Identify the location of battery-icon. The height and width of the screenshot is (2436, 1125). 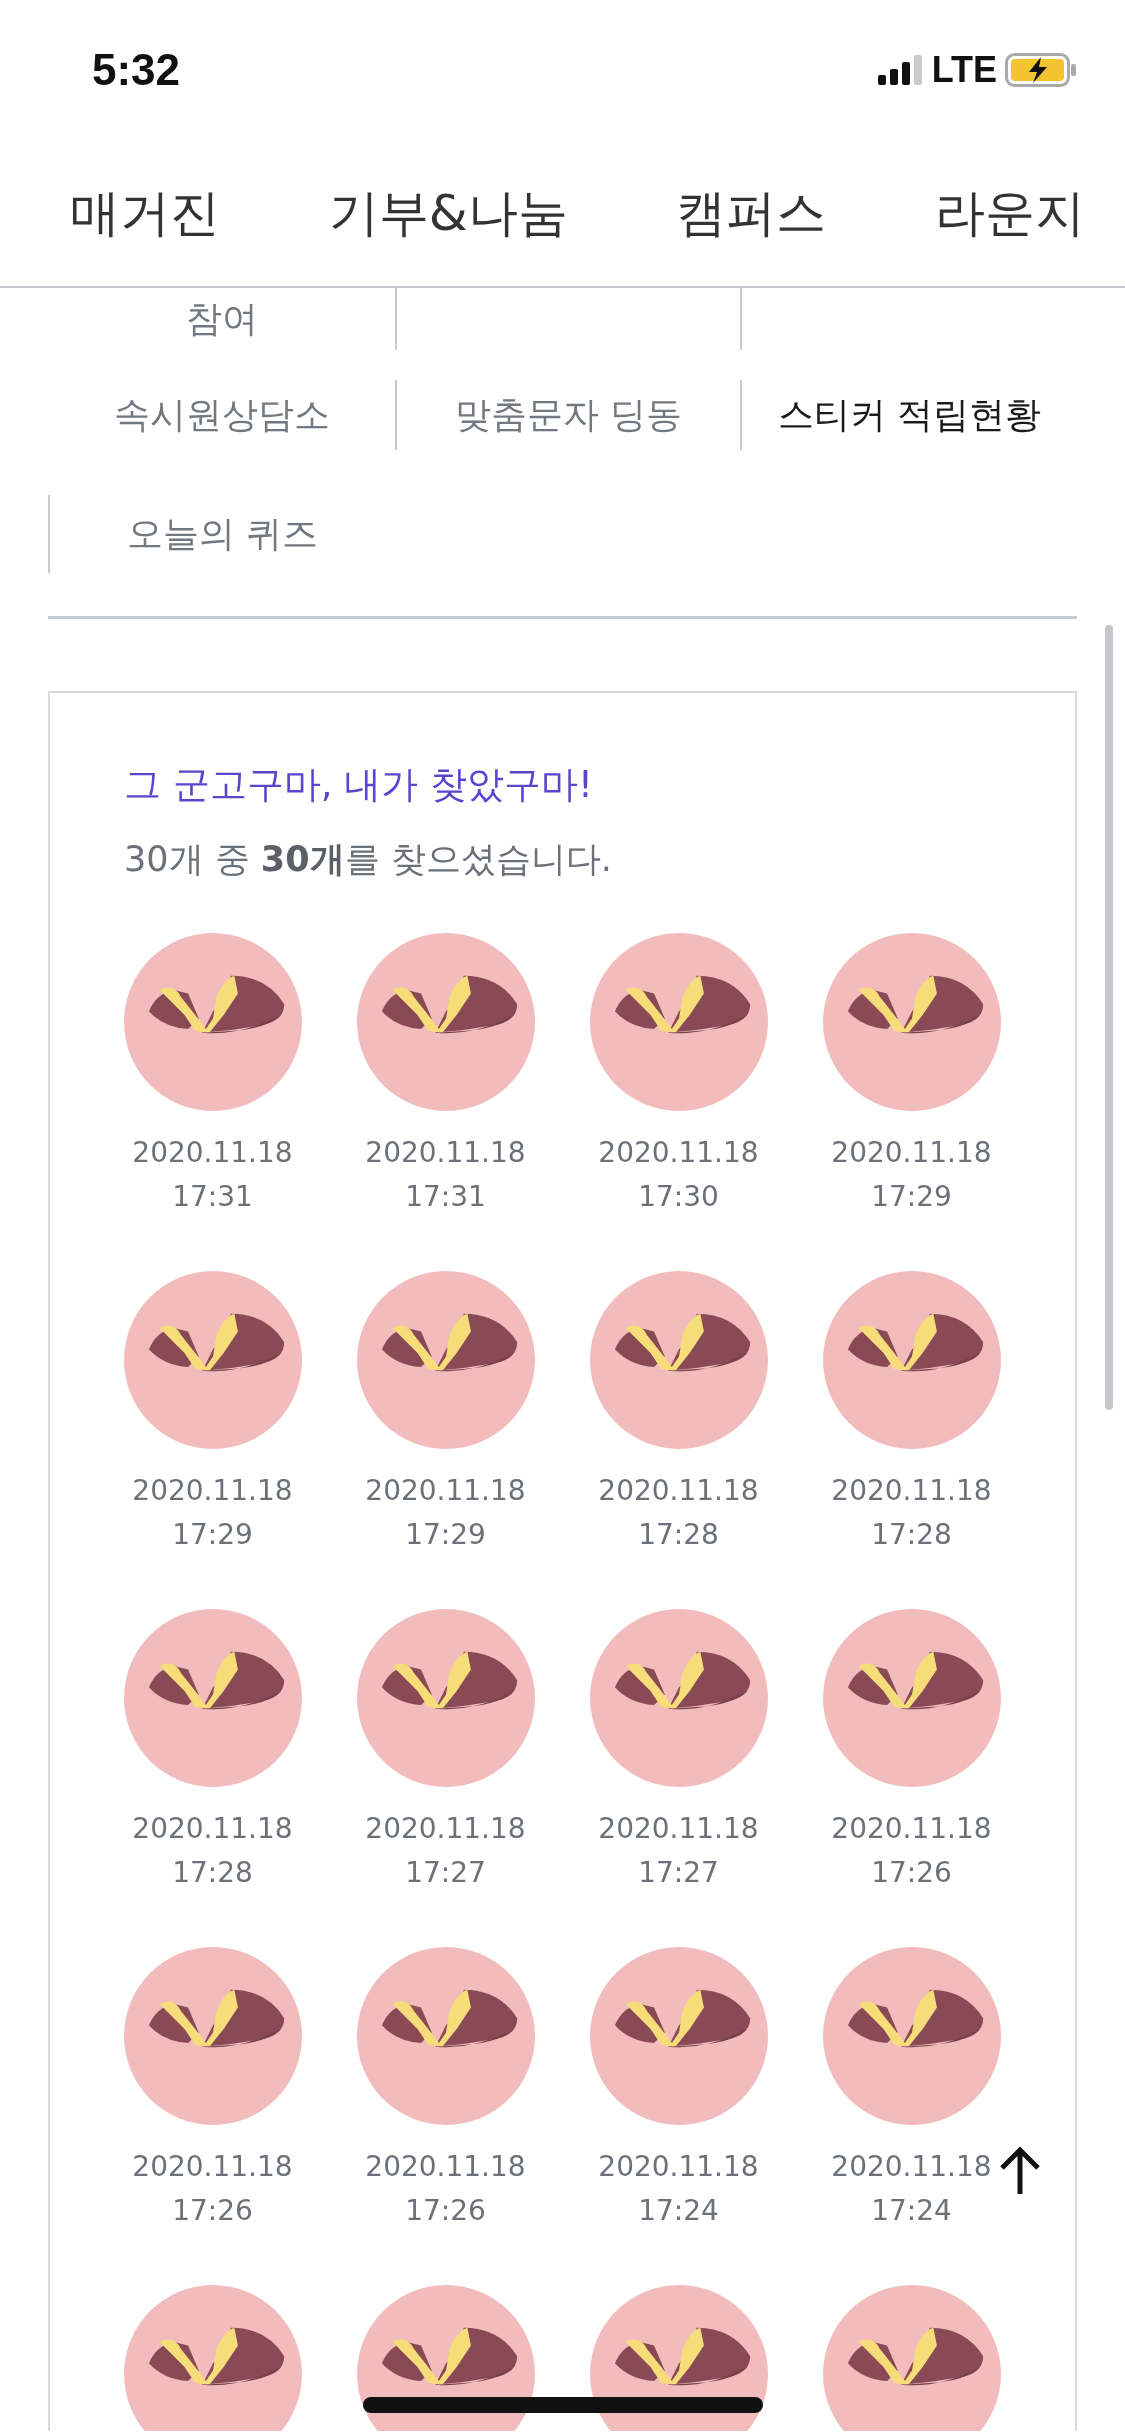
(1041, 70).